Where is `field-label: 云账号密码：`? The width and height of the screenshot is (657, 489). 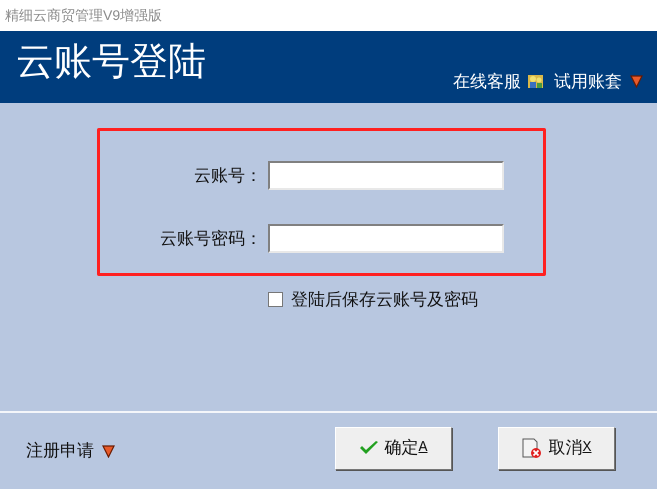
field-label: 云账号密码： is located at coordinates (210, 239).